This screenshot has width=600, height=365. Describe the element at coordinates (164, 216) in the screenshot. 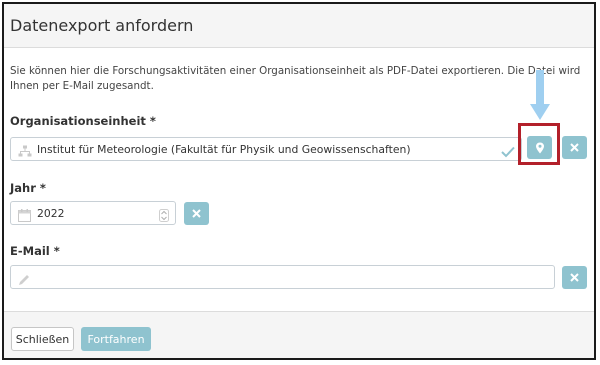

I see `spinner-icon` at that location.